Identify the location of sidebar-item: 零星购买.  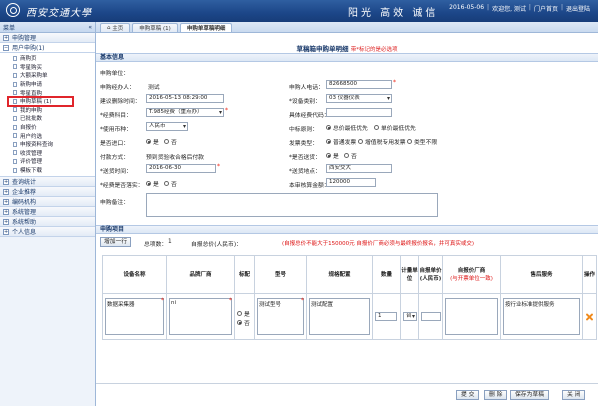
(47, 67).